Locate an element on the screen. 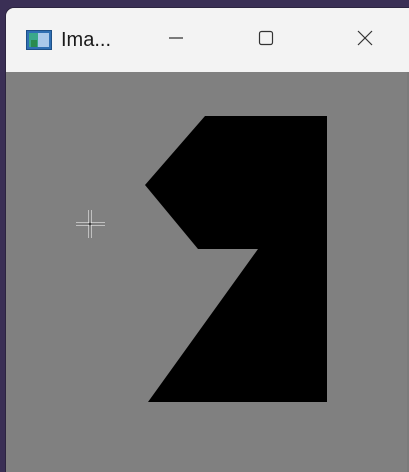  close-button is located at coordinates (365, 40).